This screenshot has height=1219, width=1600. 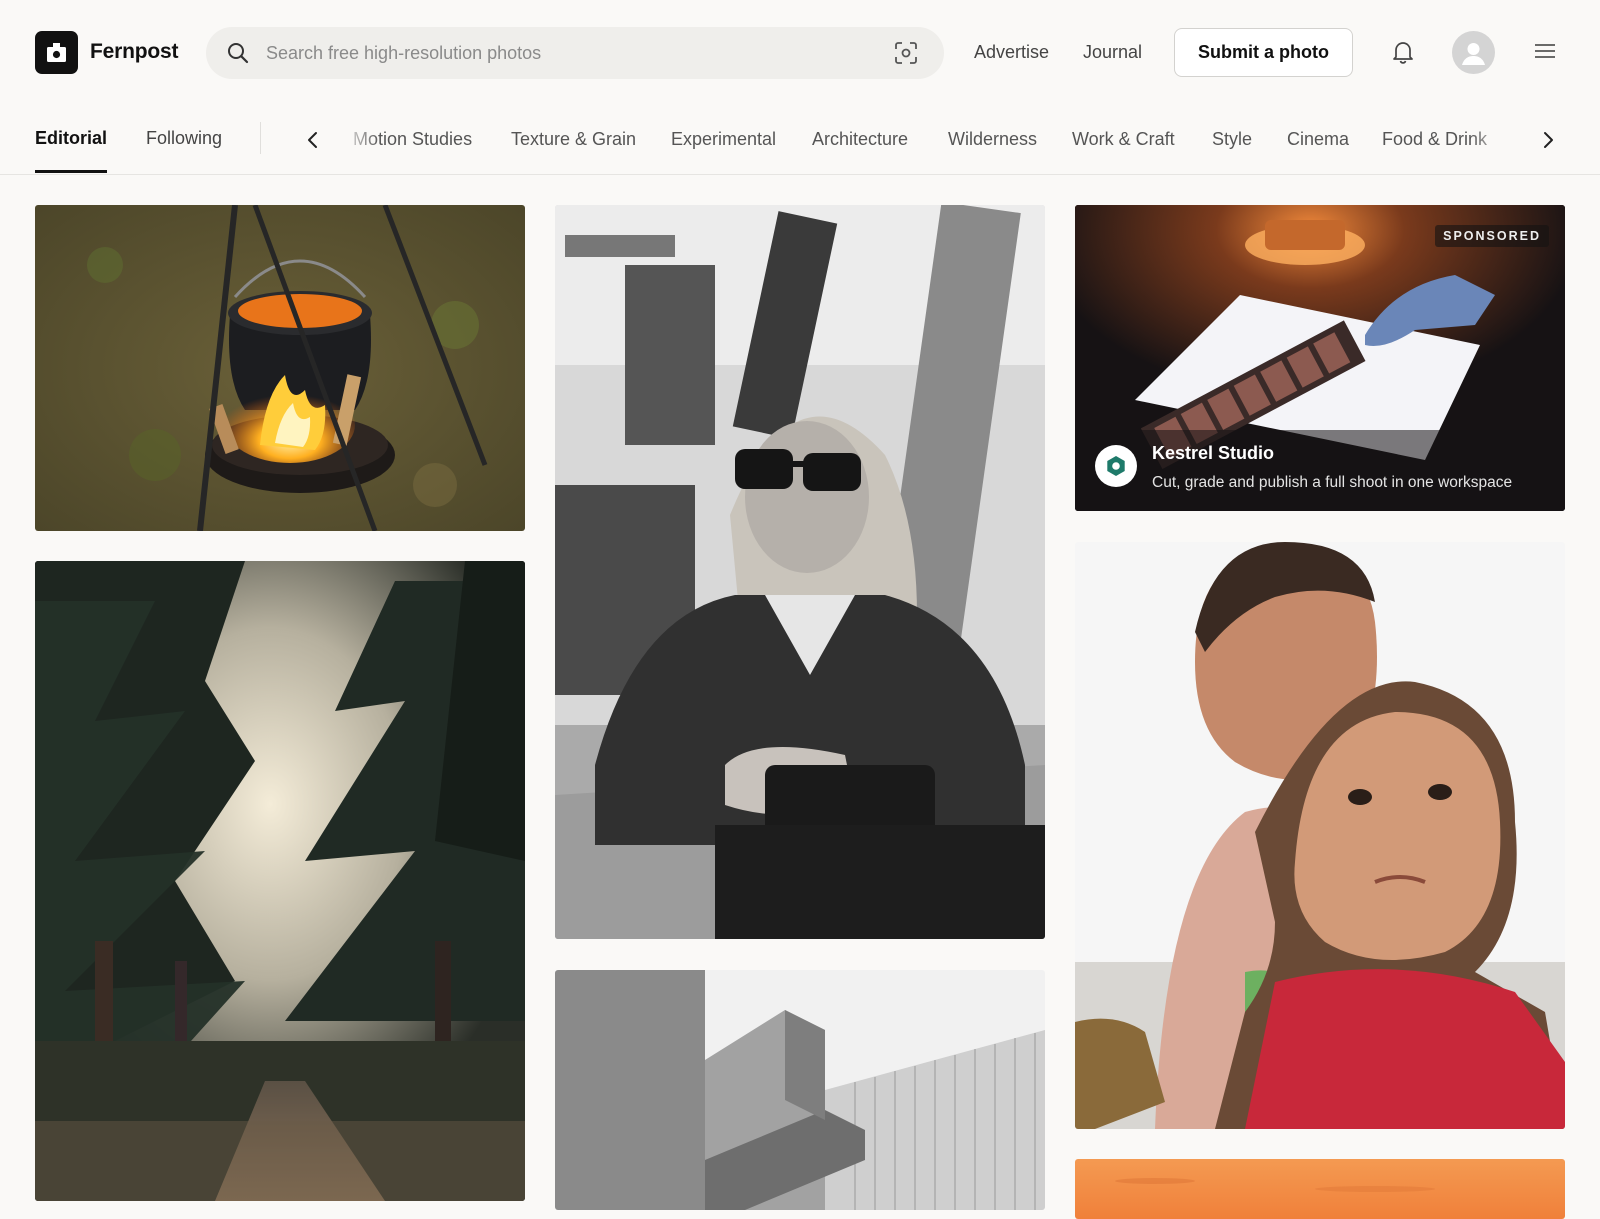 What do you see at coordinates (1213, 453) in the screenshot?
I see `sponsor-name: Kestrel Studio` at bounding box center [1213, 453].